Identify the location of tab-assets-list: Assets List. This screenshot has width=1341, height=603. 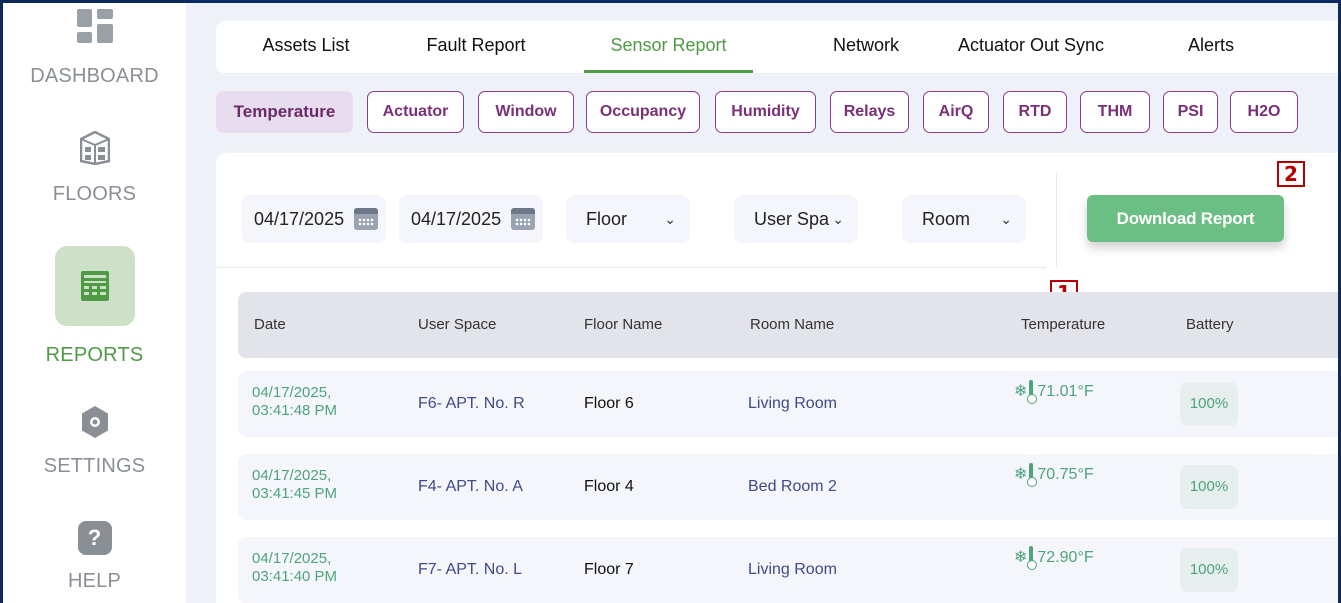
(306, 47).